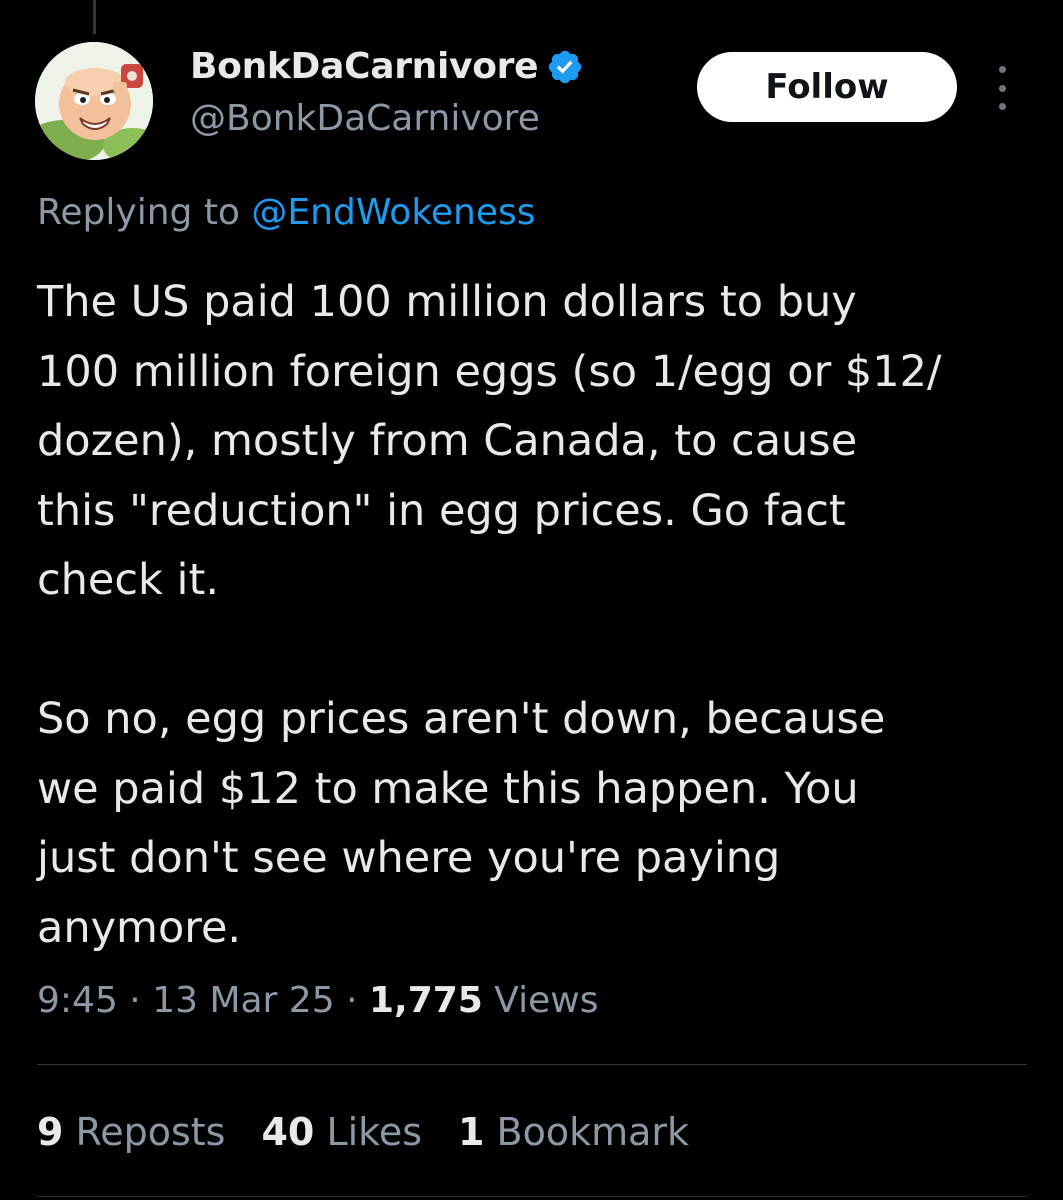 This screenshot has height=1200, width=1063. I want to click on reply-prefix: Replying to, so click(144, 212).